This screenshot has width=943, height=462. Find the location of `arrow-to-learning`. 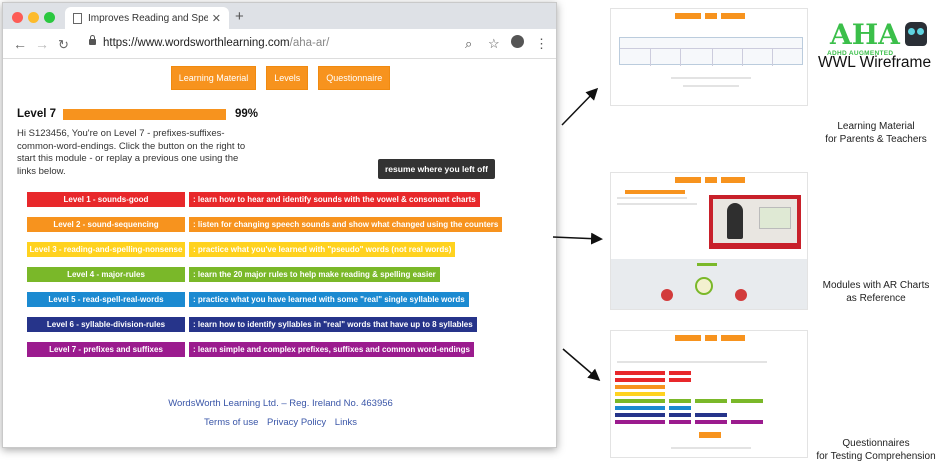

arrow-to-learning is located at coordinates (580, 106).